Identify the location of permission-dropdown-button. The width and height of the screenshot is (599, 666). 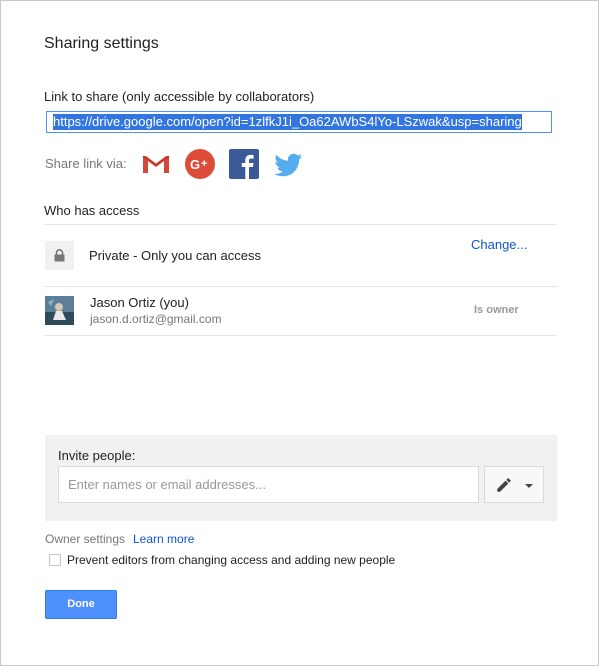
(514, 484).